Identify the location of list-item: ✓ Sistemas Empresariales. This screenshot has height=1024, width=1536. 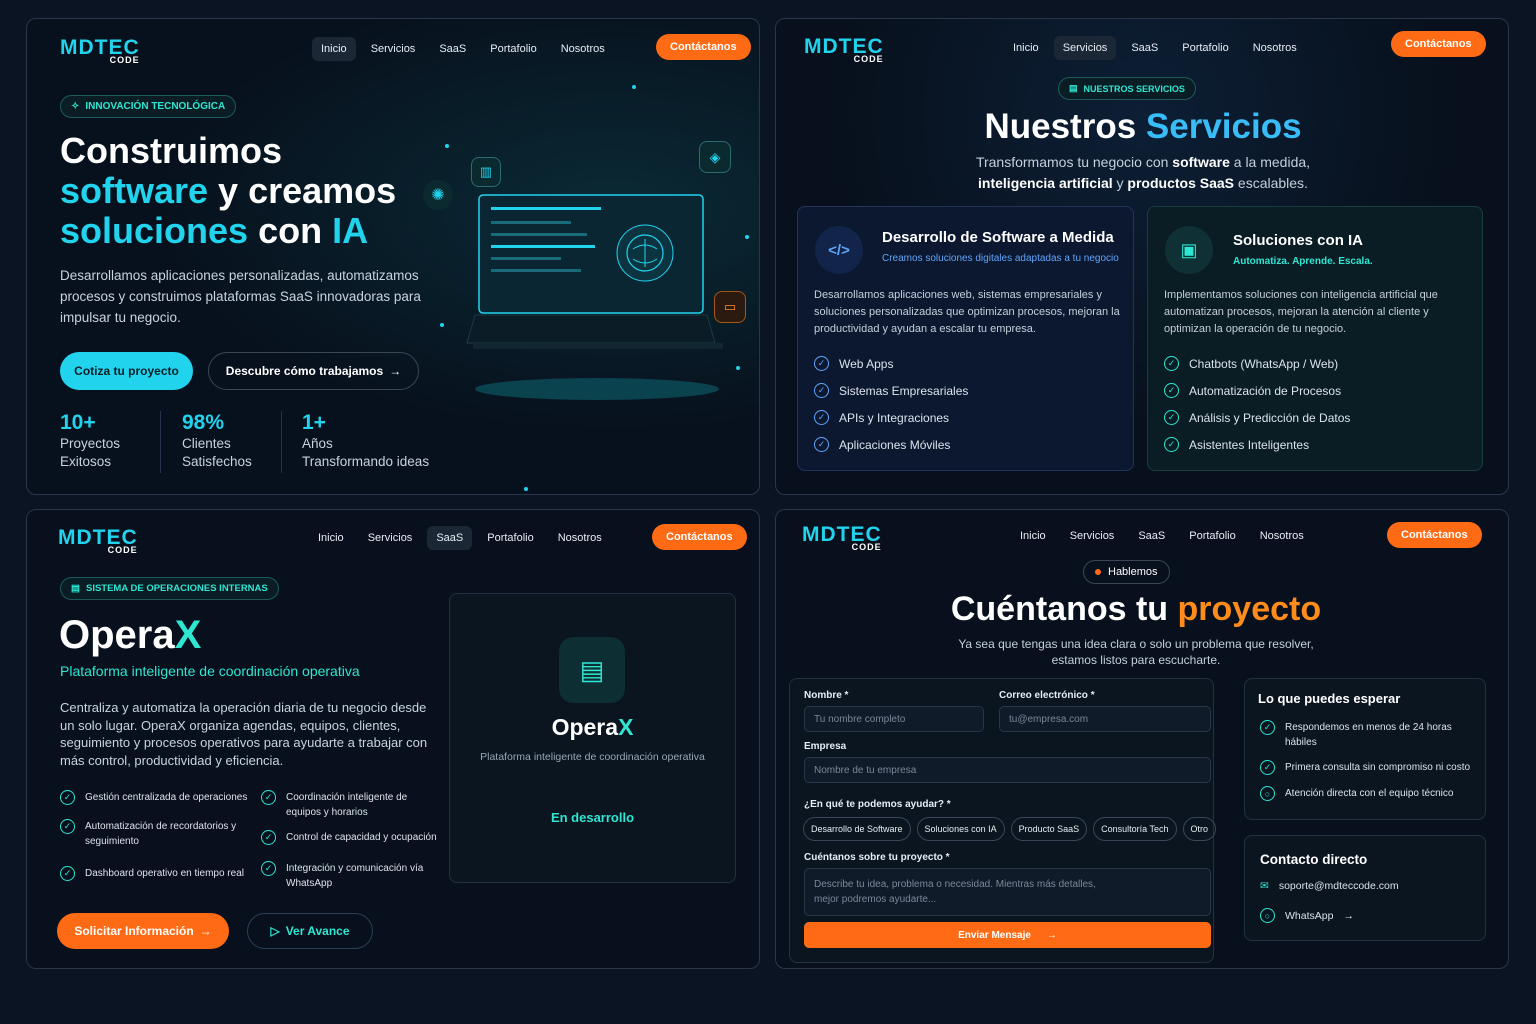
(891, 390).